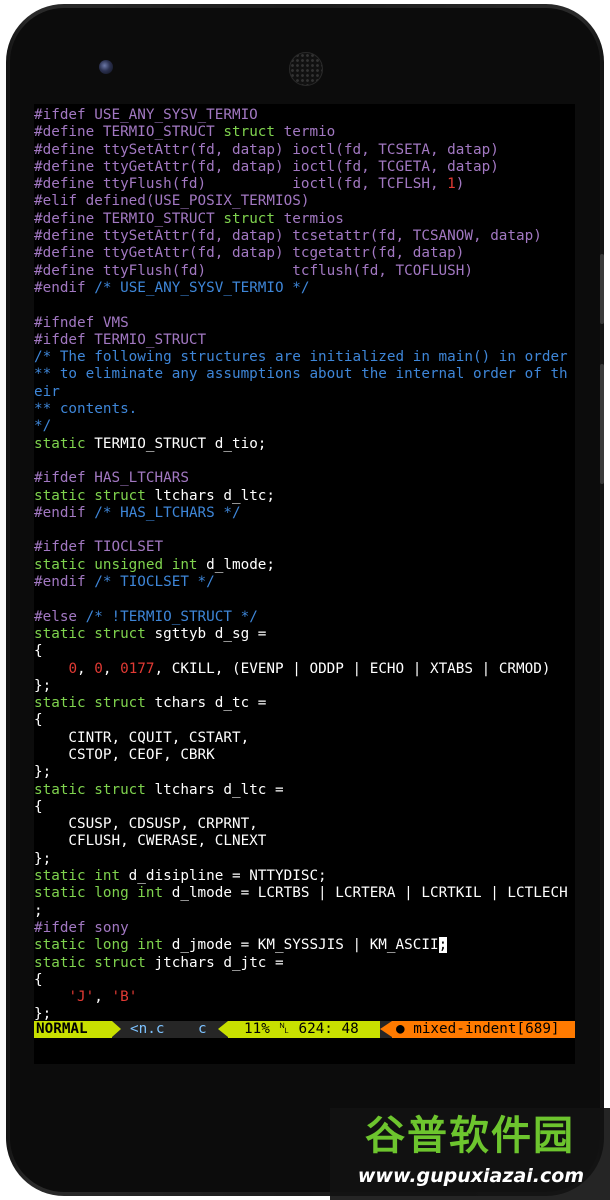  Describe the element at coordinates (304, 617) in the screenshot. I see `code-line: #else /* !TERMIO_STRUCT */` at that location.